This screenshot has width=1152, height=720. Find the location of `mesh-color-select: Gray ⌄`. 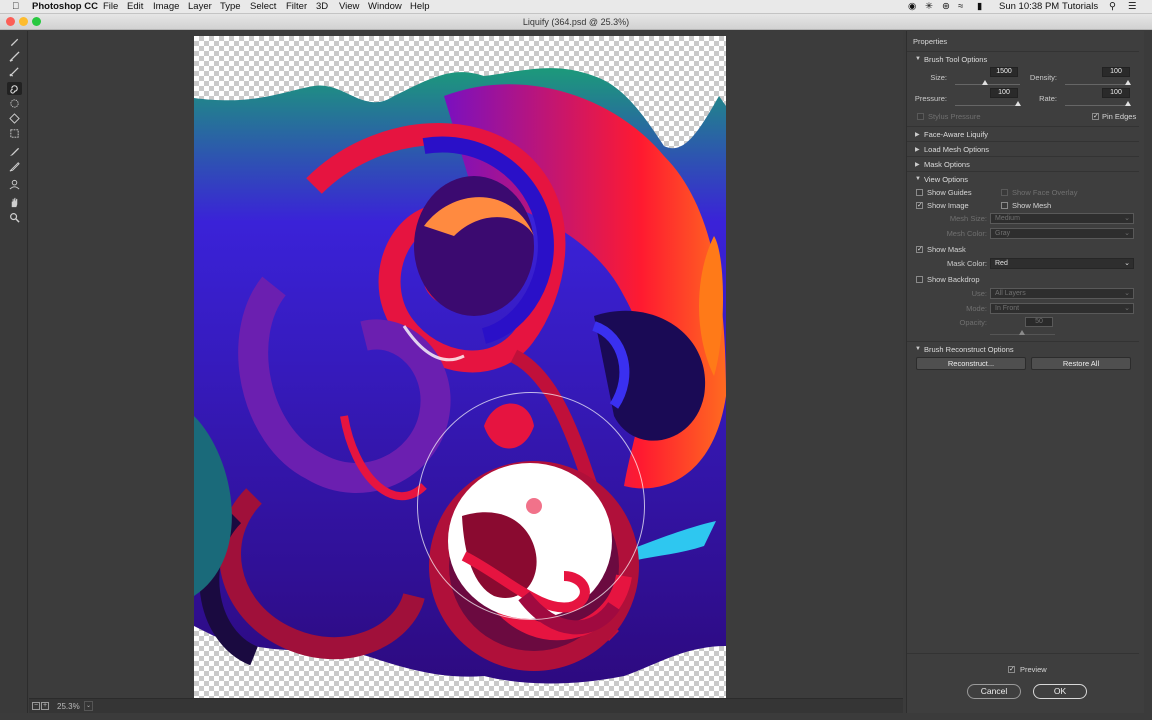

mesh-color-select: Gray ⌄ is located at coordinates (1062, 233).